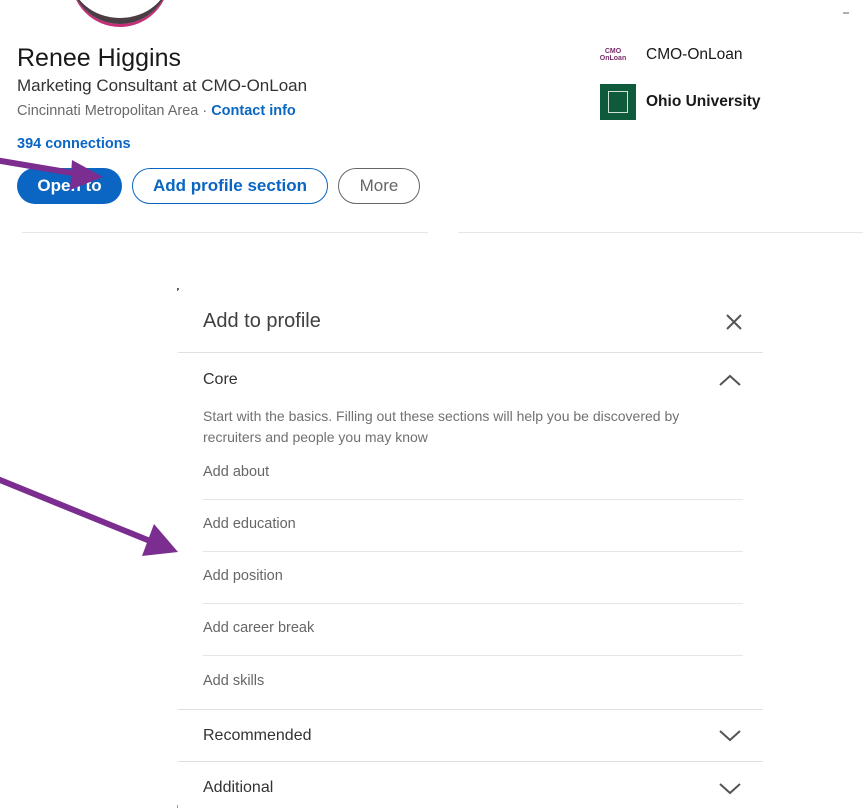 This screenshot has height=812, width=863. Describe the element at coordinates (51, 173) in the screenshot. I see `annotation-arrow-top` at that location.